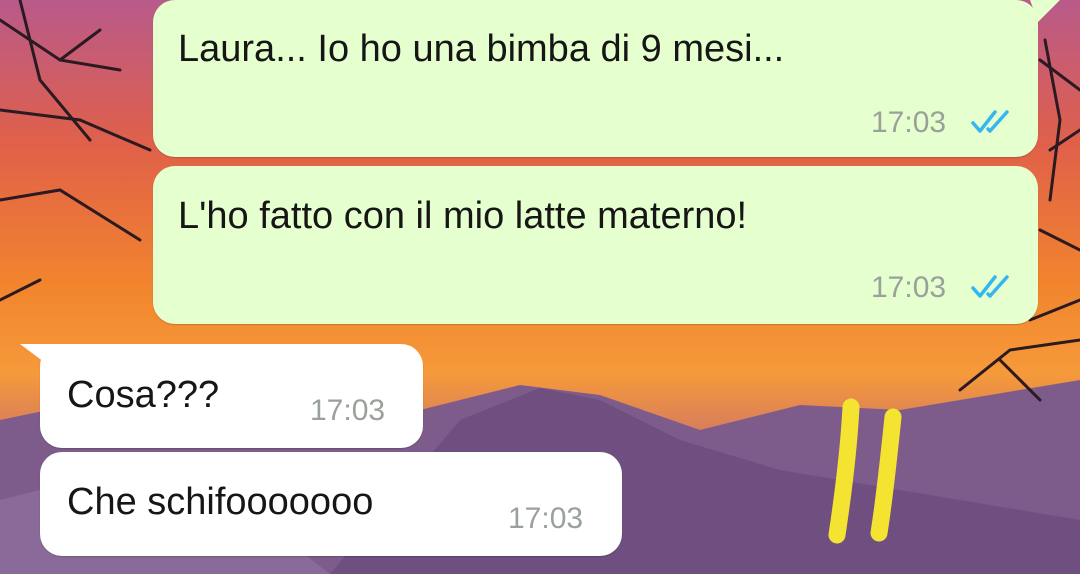 The height and width of the screenshot is (574, 1080). I want to click on incoming-message-bubble: Che schifooooooo 17:03, so click(331, 504).